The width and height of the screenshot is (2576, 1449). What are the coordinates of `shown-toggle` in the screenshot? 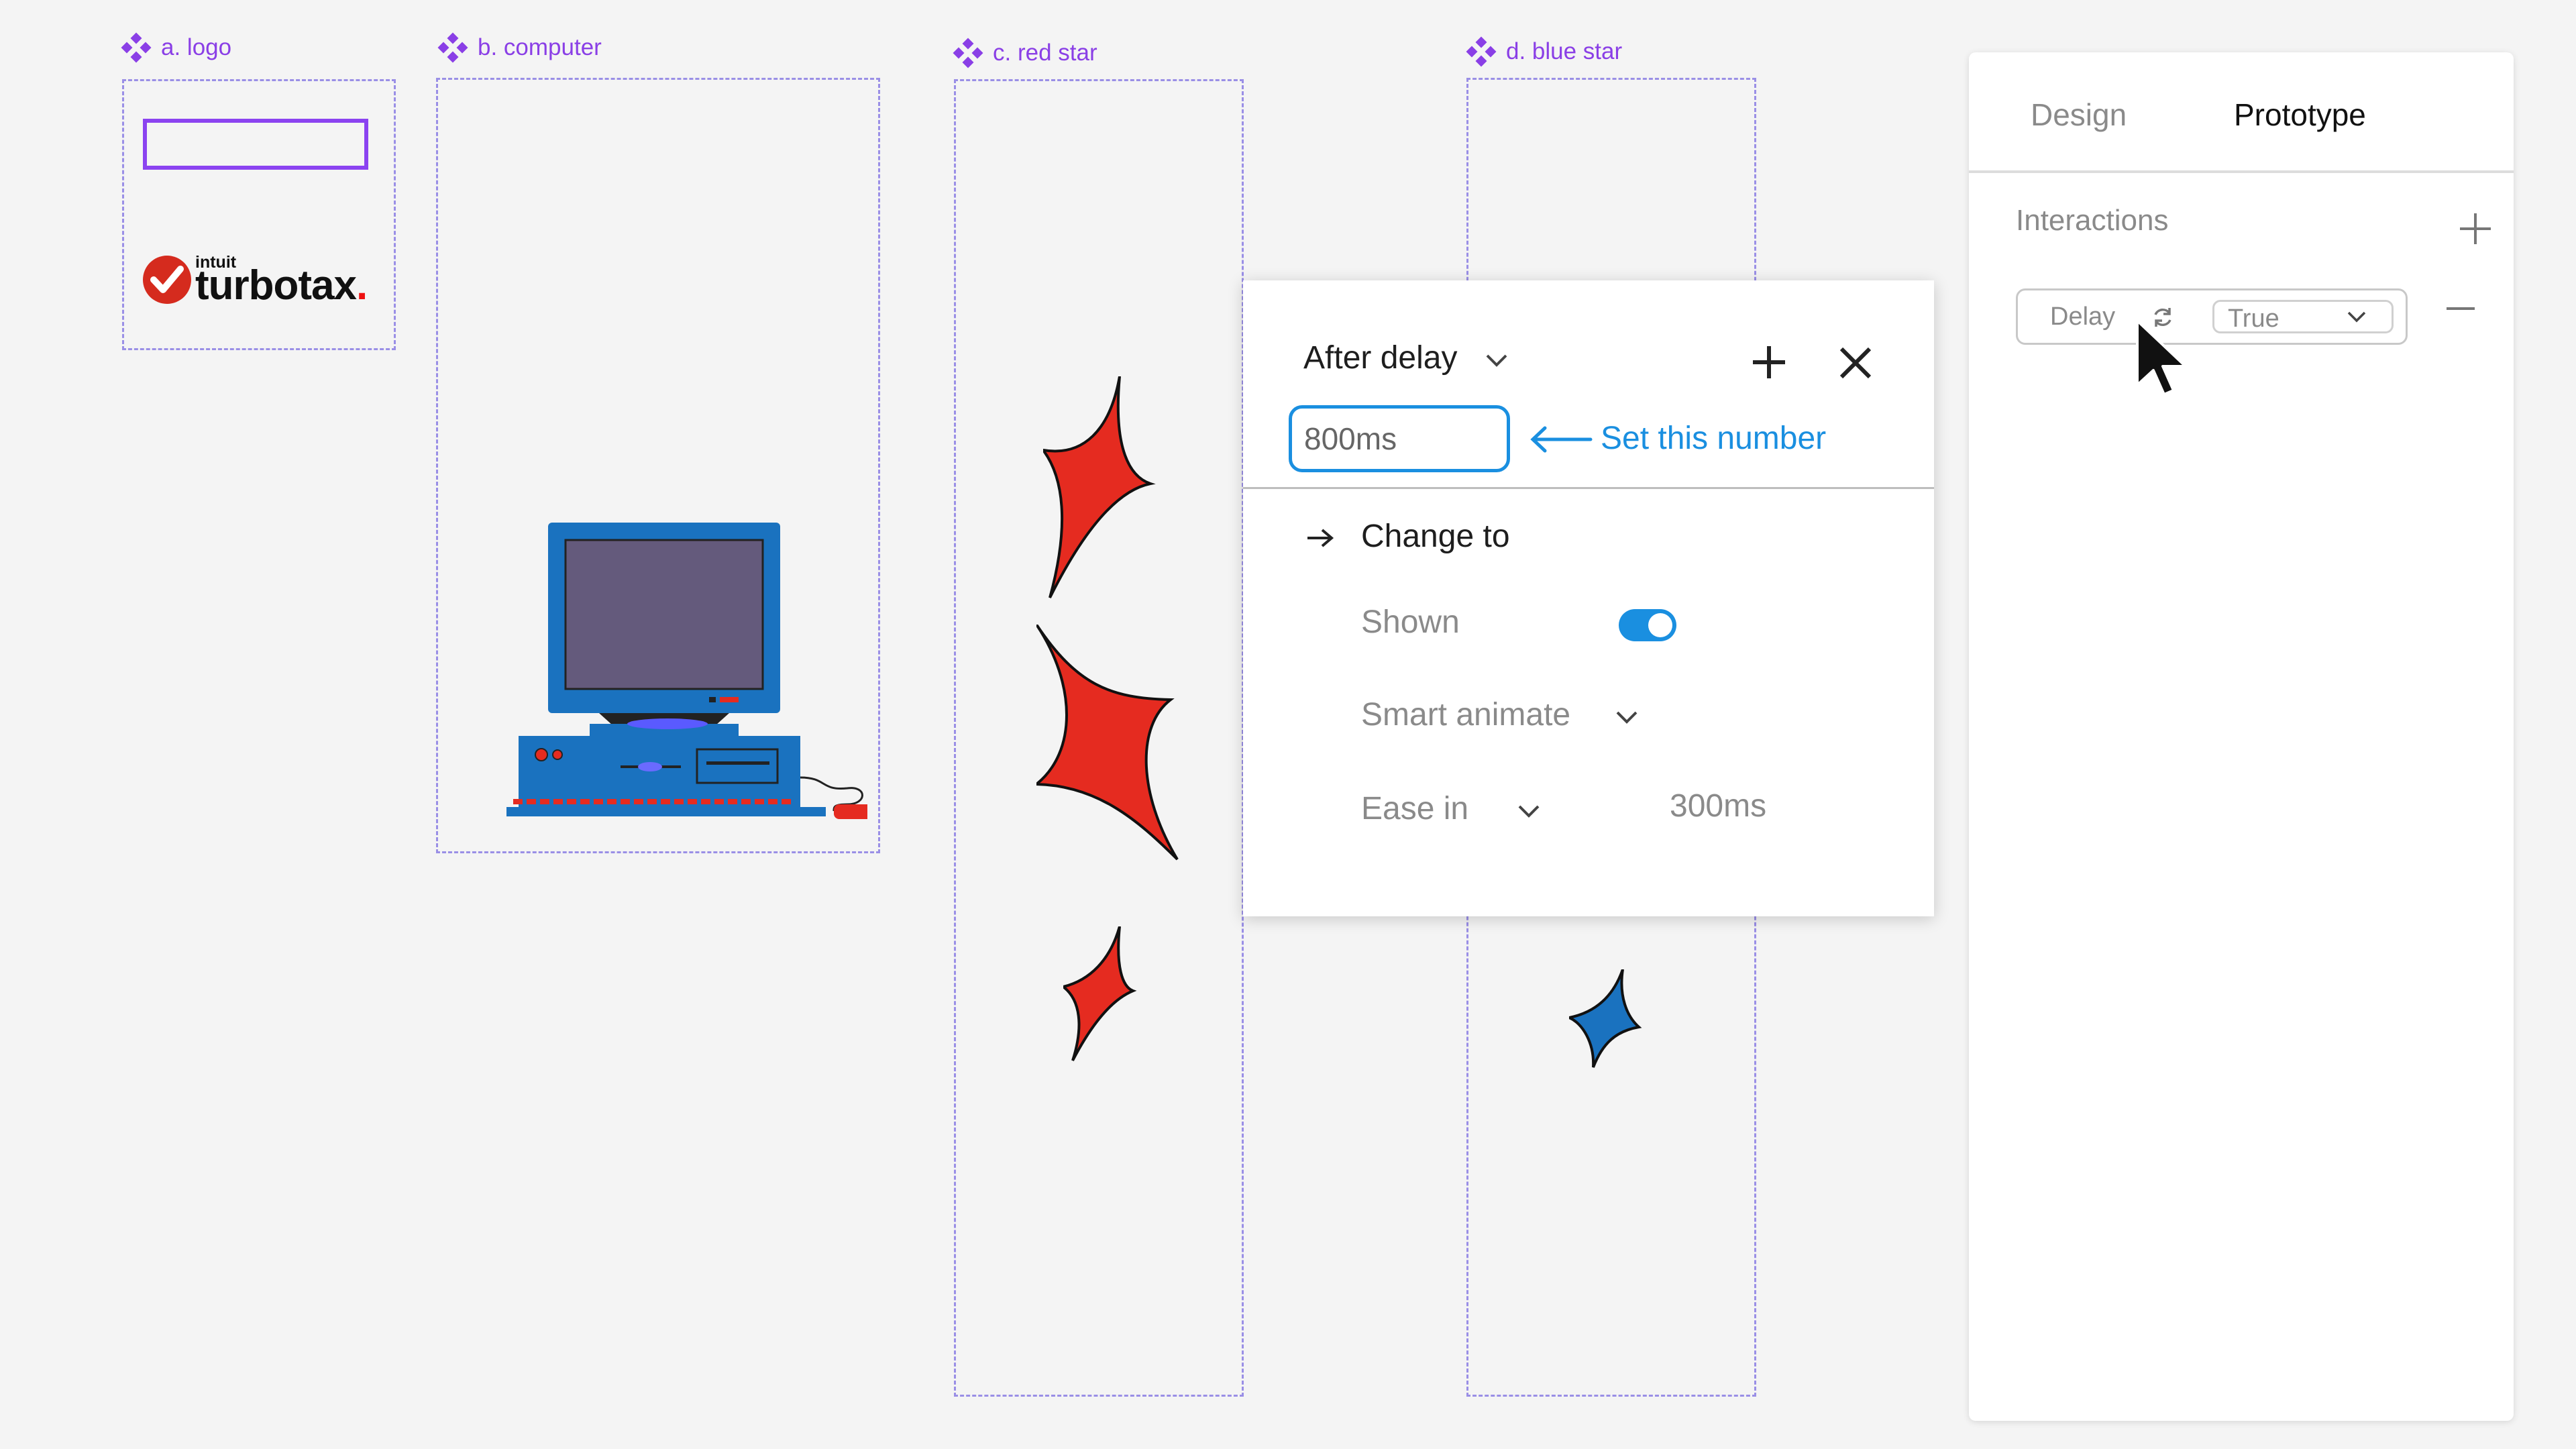 It's located at (1647, 625).